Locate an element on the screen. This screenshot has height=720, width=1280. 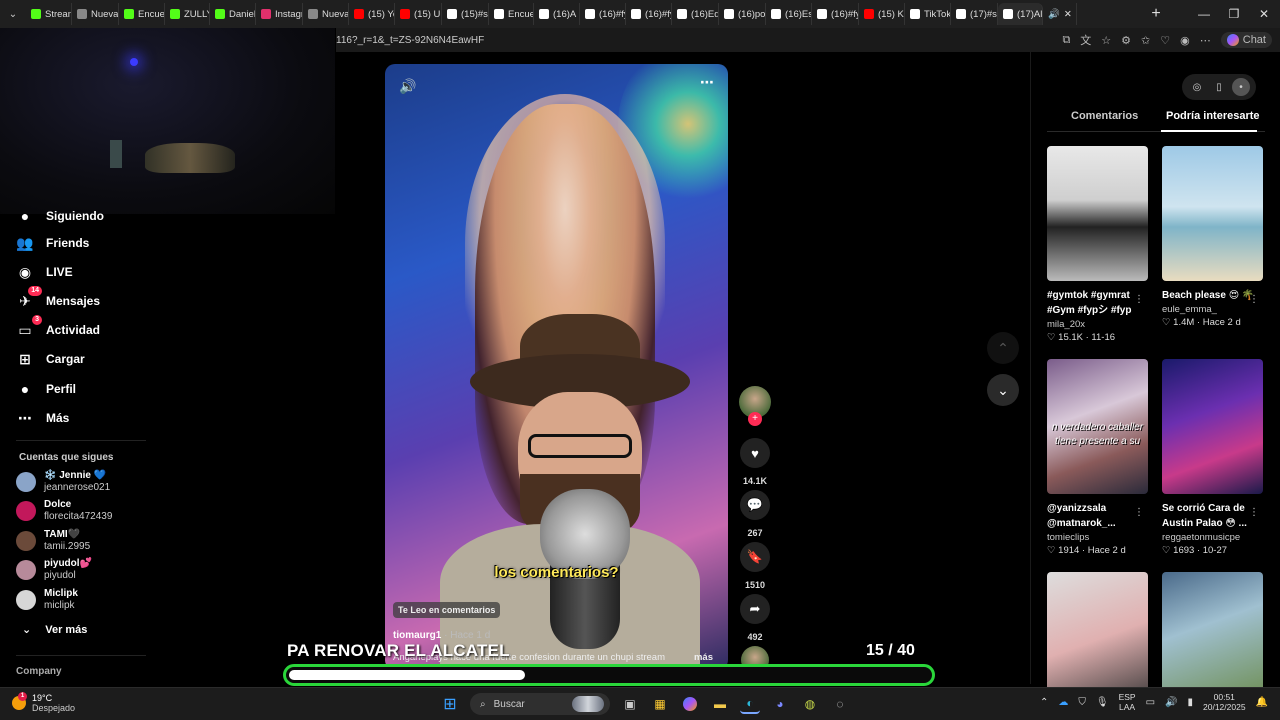
browser-tab: (16)po is located at coordinates (742, 14).